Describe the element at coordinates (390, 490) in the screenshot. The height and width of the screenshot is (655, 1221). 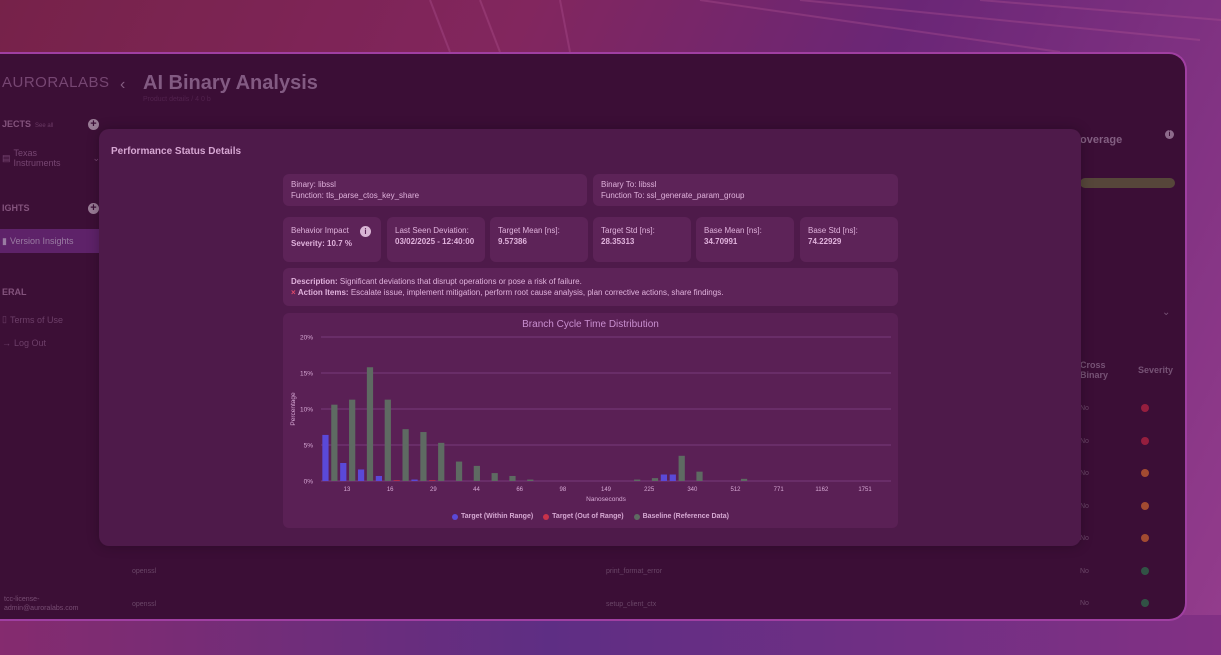
I see `x-tick-label: 16` at that location.